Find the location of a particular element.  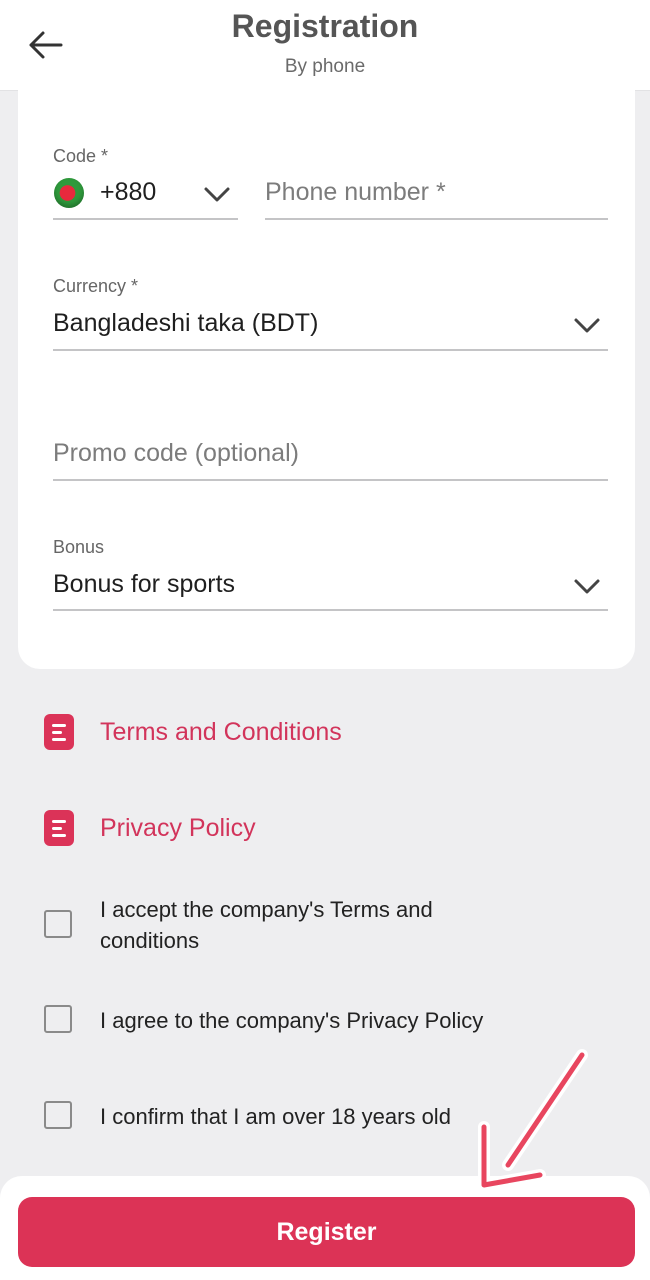

country-code-value: +880 is located at coordinates (128, 192).